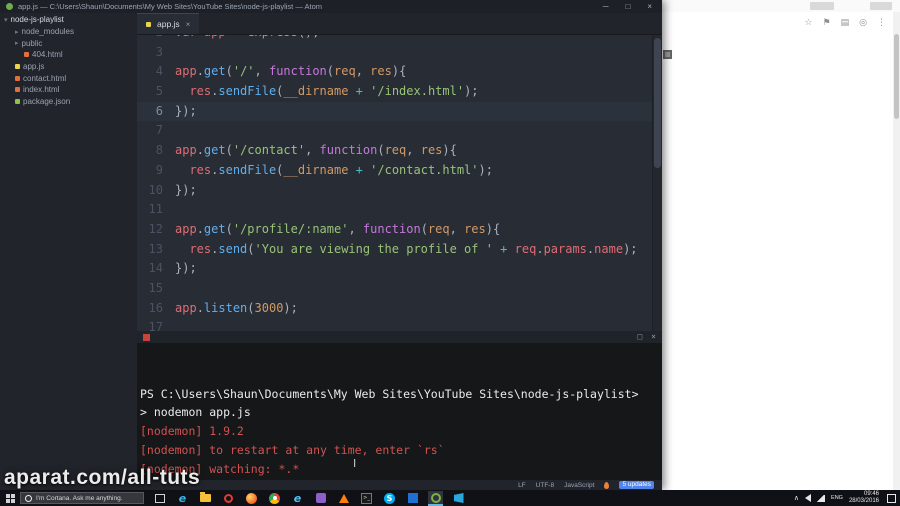 This screenshot has height=506, width=900. I want to click on opera-glyph, so click(228, 498).